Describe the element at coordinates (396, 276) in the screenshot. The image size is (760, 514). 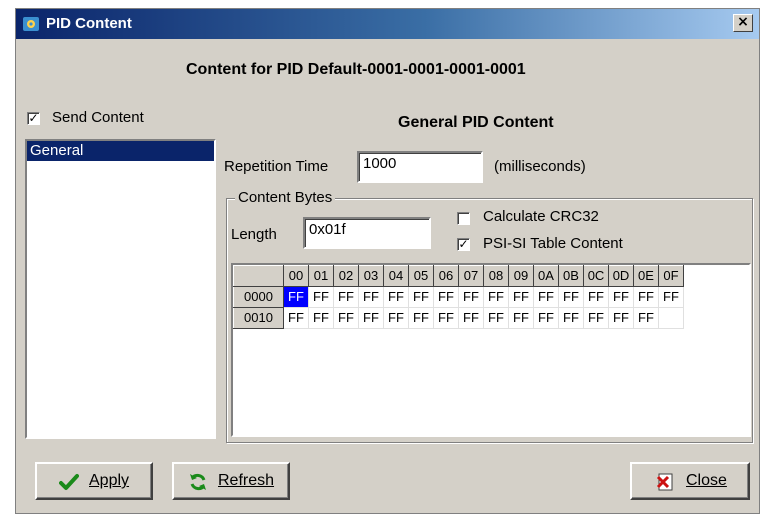
I see `hex-column-header: 04` at that location.